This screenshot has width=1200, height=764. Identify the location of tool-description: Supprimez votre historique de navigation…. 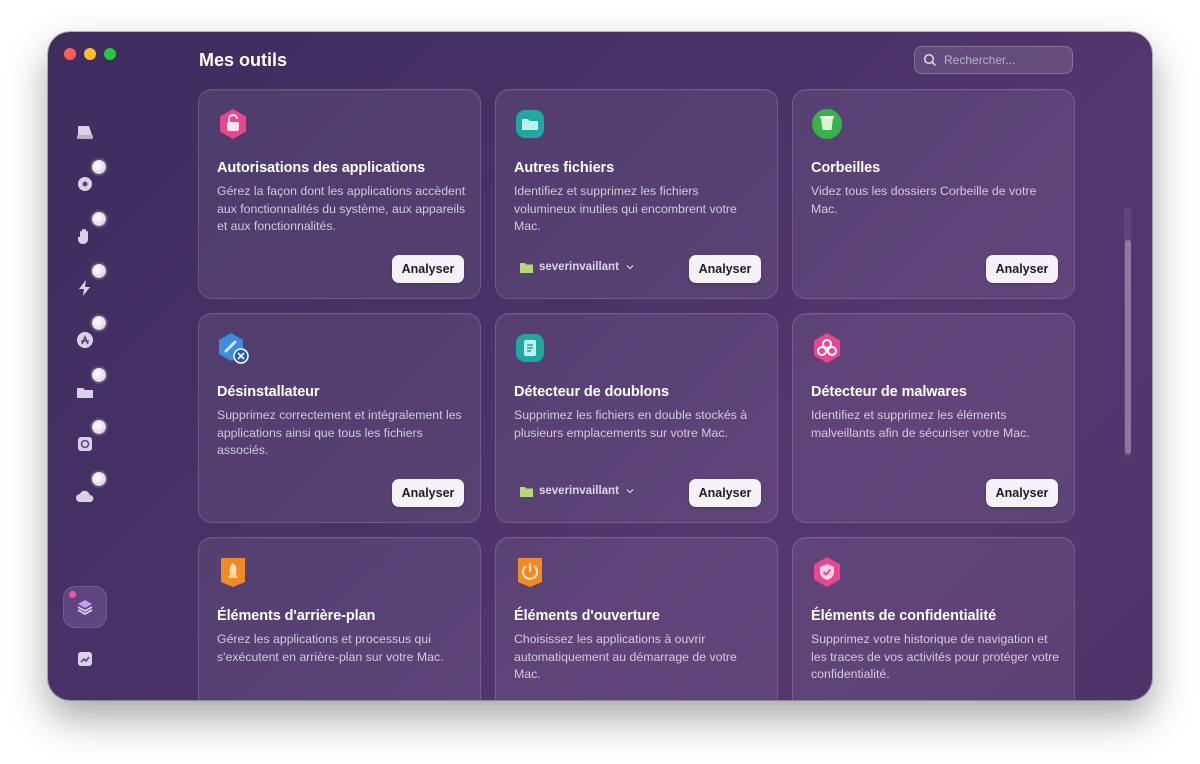
(935, 656).